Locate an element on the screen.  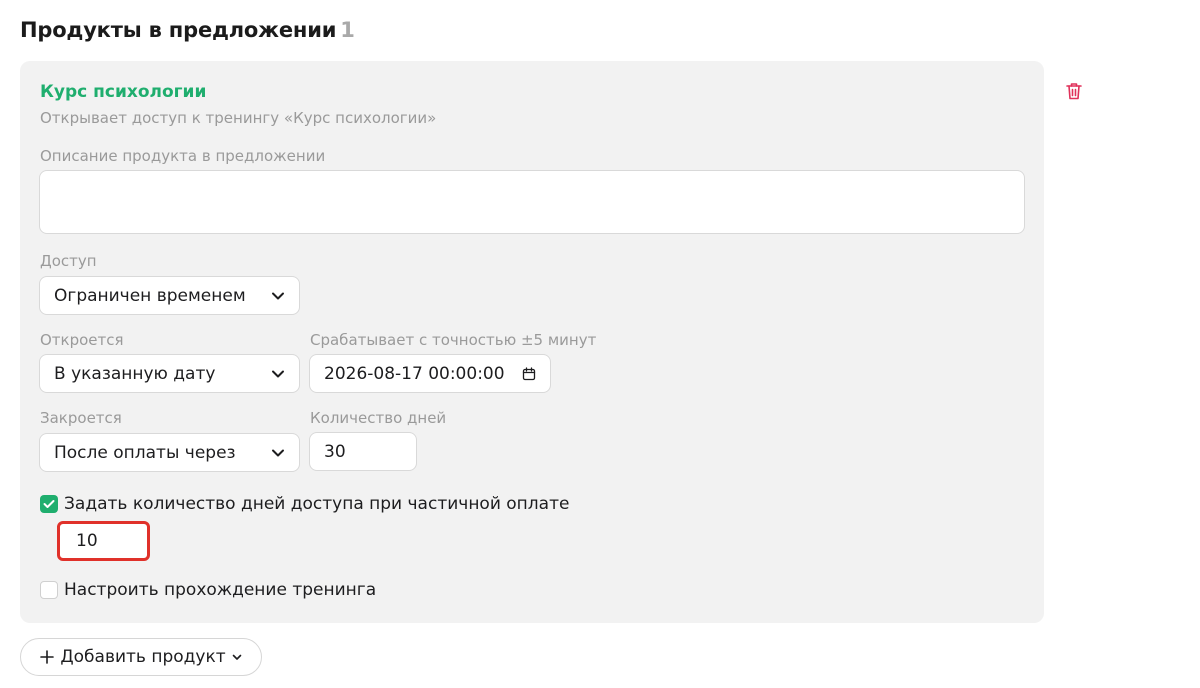
trash-icon is located at coordinates (1074, 91).